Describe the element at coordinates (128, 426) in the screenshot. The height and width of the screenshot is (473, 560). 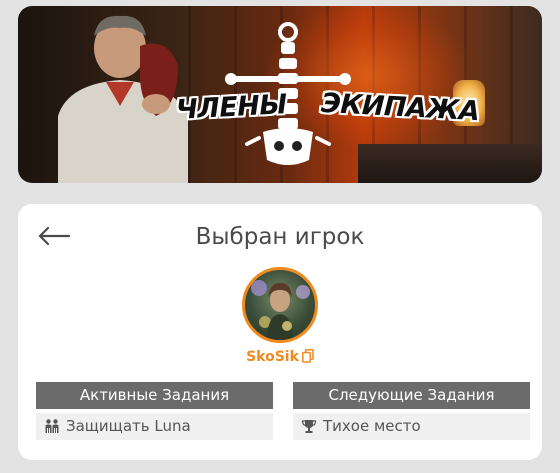
I see `active-task-label: Защищать Luna` at that location.